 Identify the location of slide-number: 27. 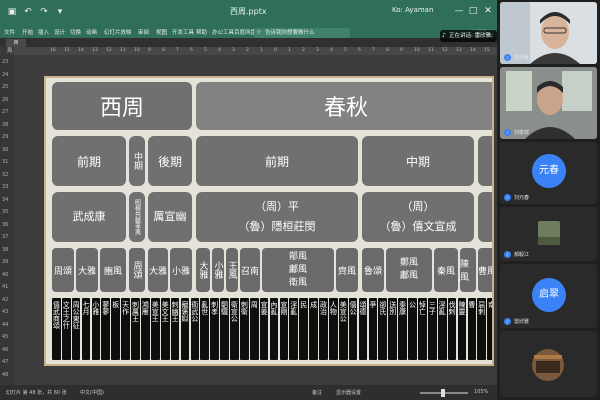
(5, 112).